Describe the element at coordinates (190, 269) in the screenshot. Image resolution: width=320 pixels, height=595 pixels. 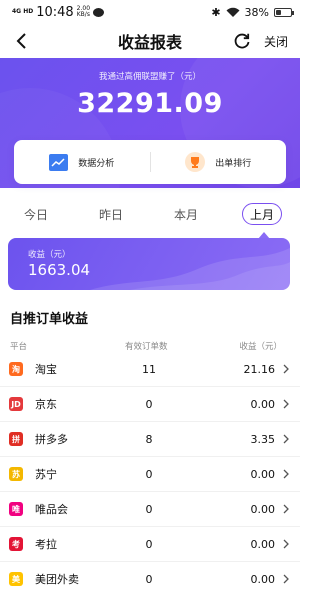
I see `wave-decoration` at that location.